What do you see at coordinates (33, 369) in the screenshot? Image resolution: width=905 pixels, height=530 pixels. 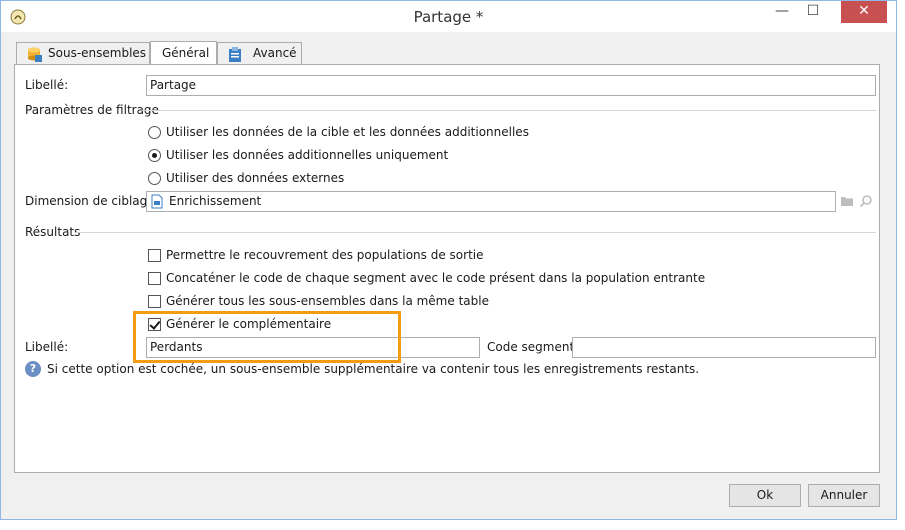 I see `help-icon: ?` at bounding box center [33, 369].